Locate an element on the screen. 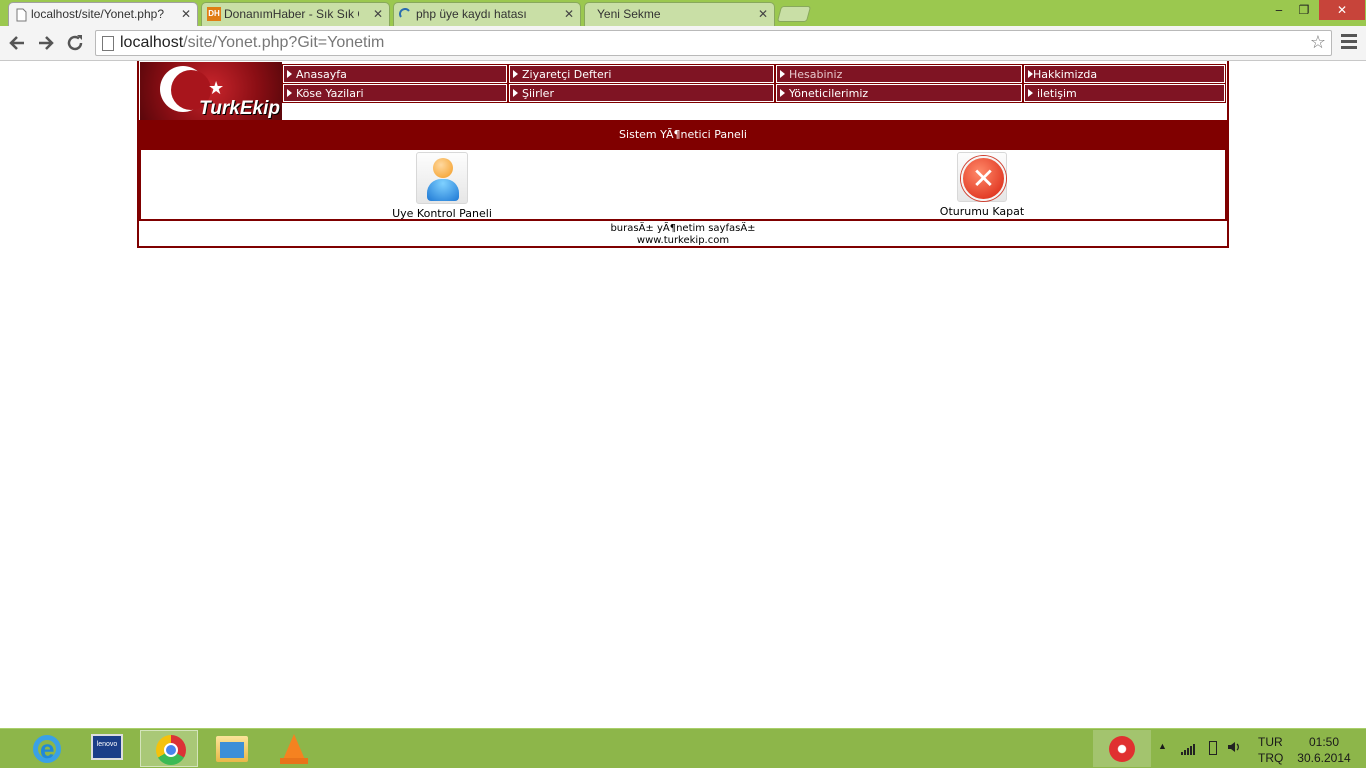 The height and width of the screenshot is (768, 1366). tab-php-uye: php üye kaydı hatası ✕ is located at coordinates (487, 14).